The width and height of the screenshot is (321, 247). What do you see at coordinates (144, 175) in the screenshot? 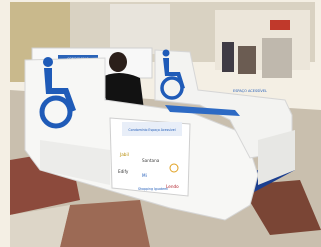
I see `sponsor-logo-4: Mi` at bounding box center [144, 175].